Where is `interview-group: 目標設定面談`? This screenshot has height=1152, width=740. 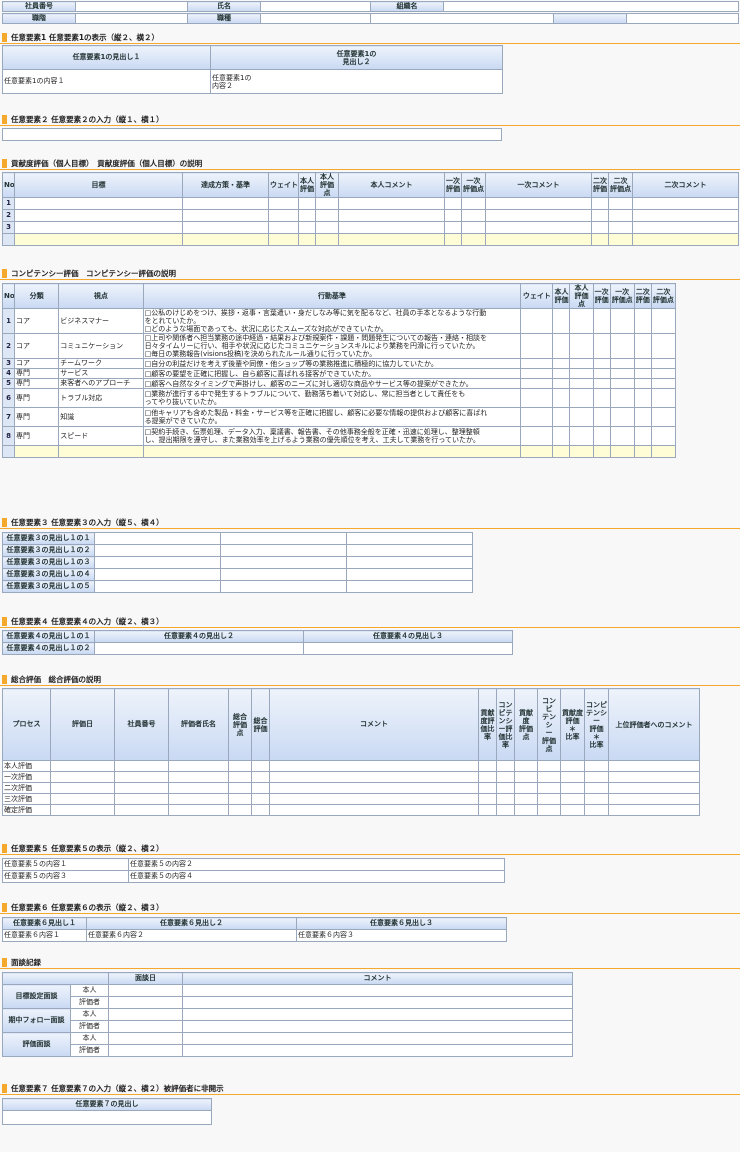
interview-group: 目標設定面談 is located at coordinates (36, 996).